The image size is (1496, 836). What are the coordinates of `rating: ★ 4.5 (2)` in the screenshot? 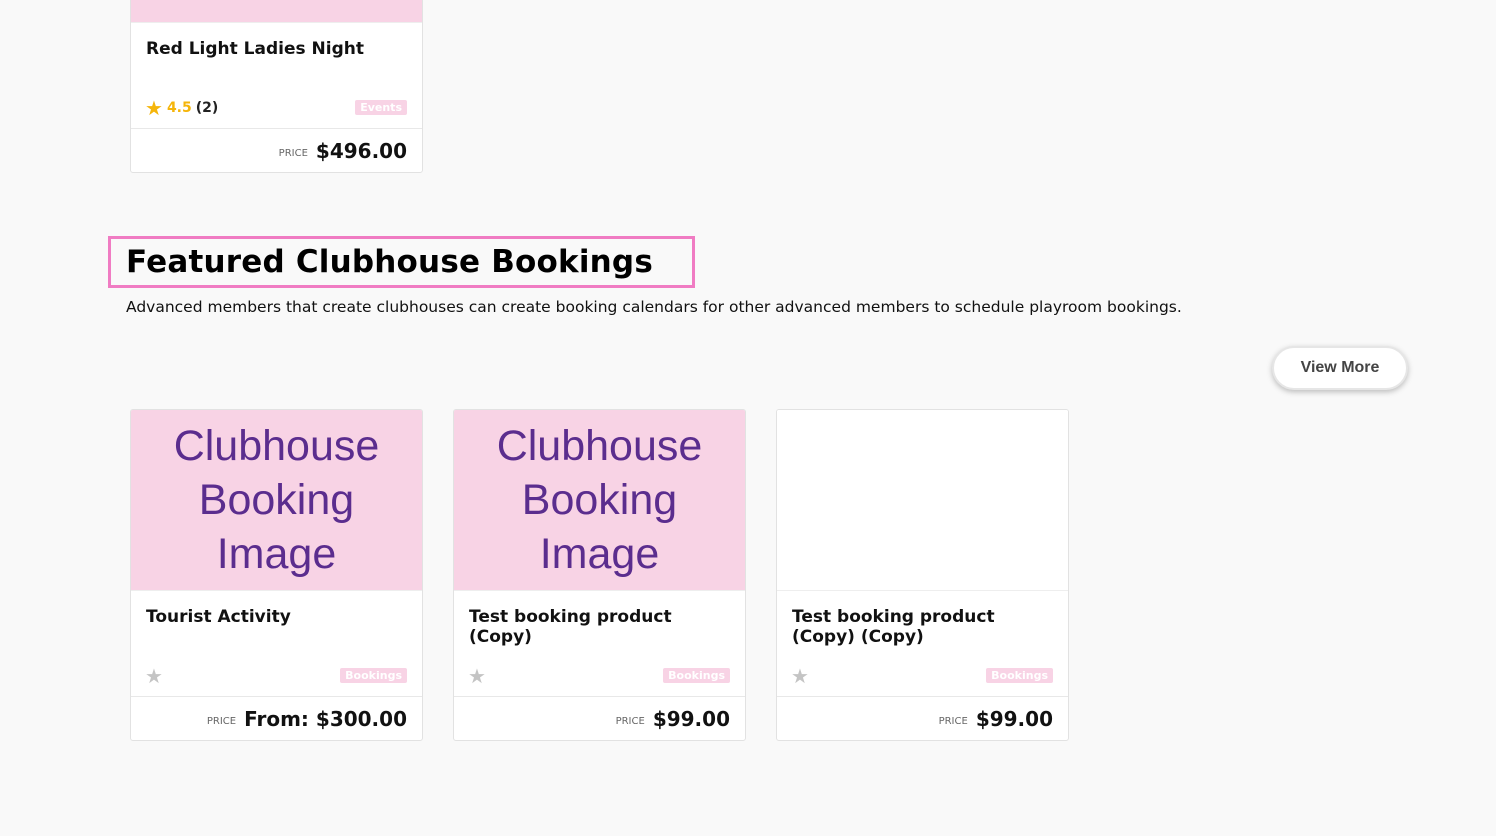 It's located at (181, 108).